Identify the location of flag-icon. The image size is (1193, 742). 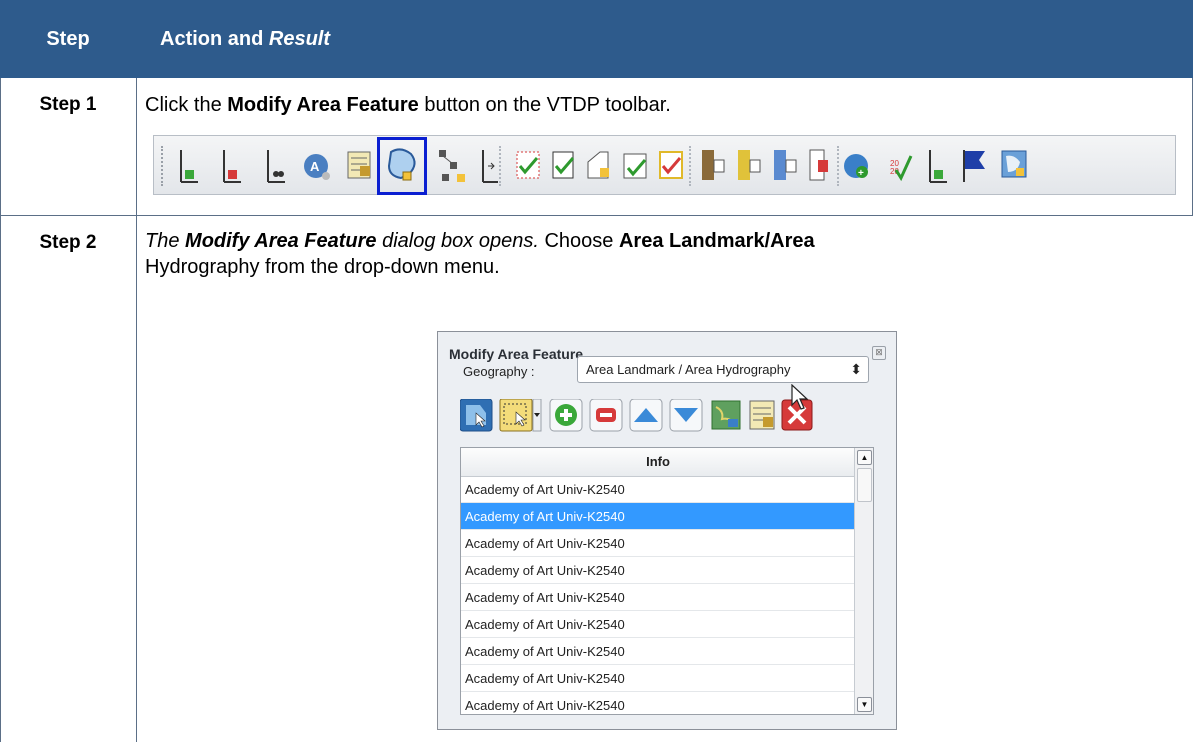
(974, 166).